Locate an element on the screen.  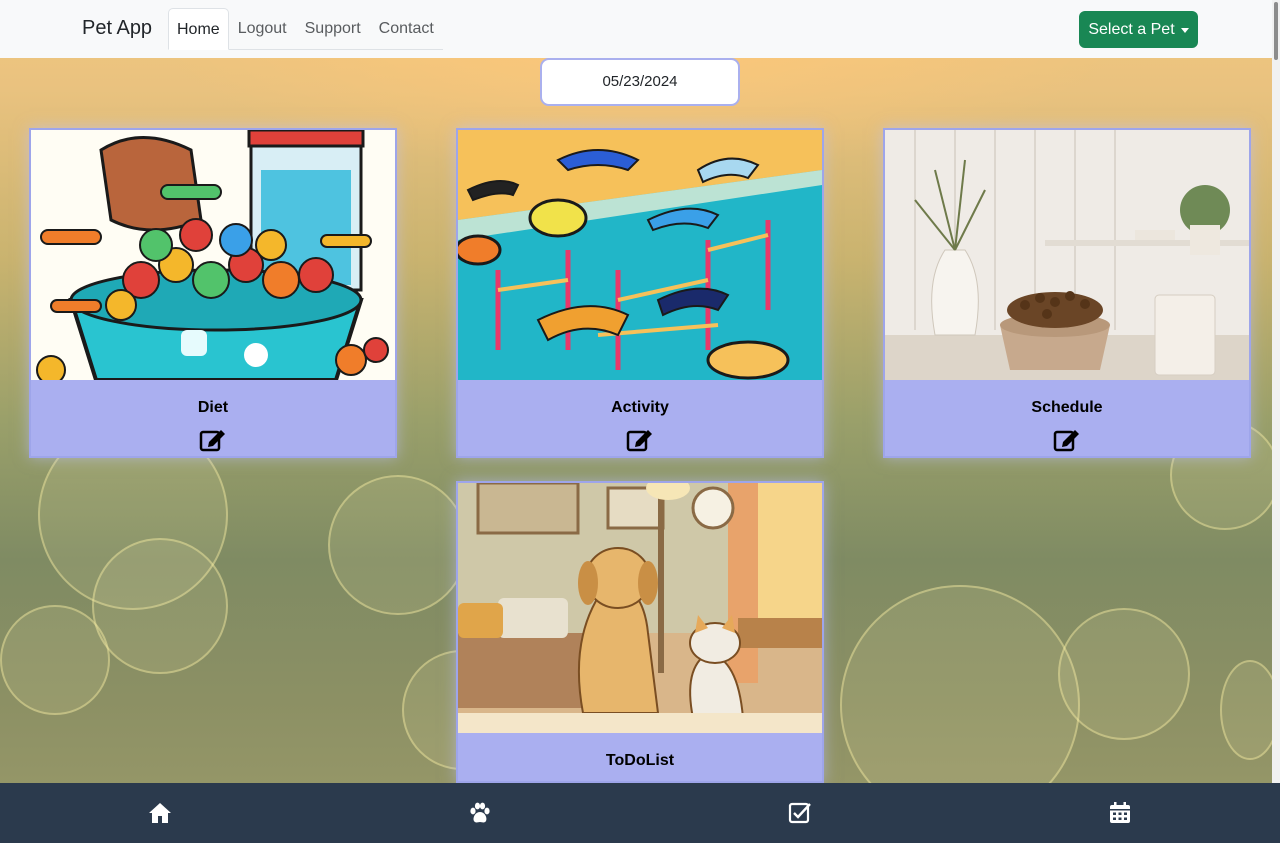
diet-image is located at coordinates (213, 255).